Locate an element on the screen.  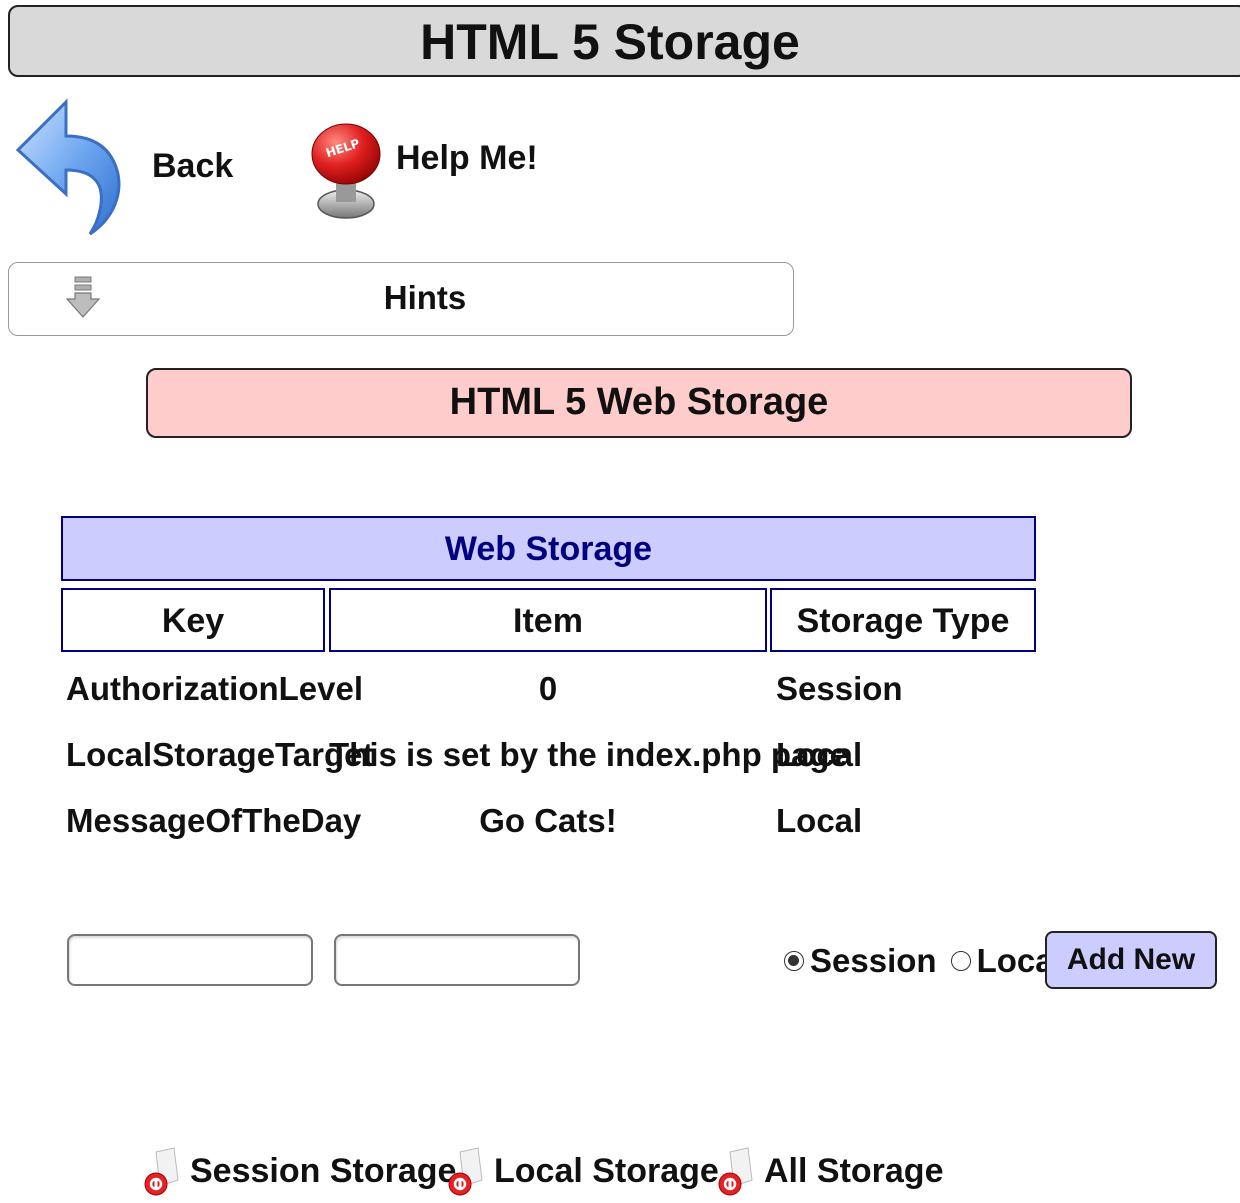
clear-local-storage-link: Local Storage is located at coordinates (582, 1174).